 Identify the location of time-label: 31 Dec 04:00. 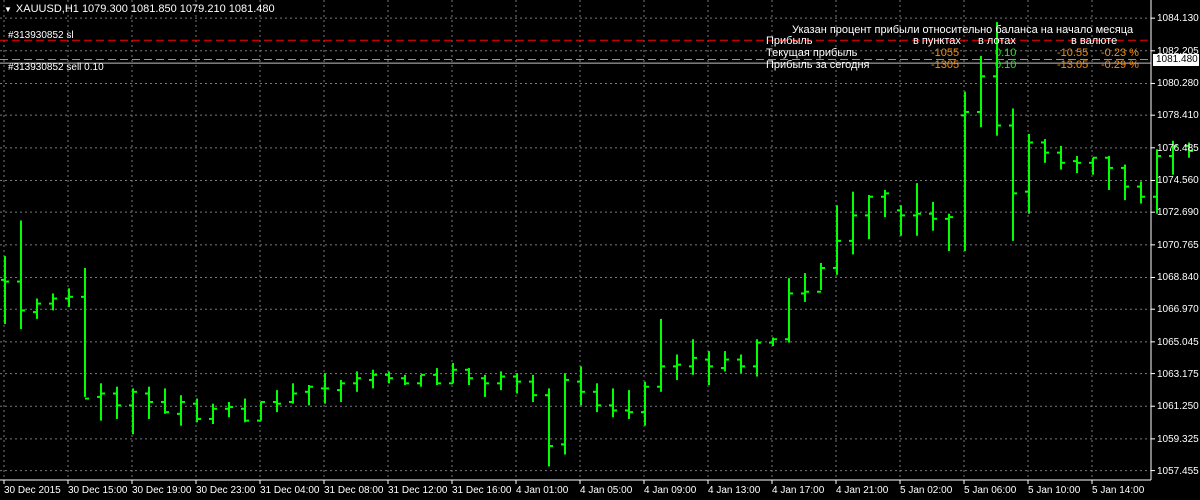
(290, 490).